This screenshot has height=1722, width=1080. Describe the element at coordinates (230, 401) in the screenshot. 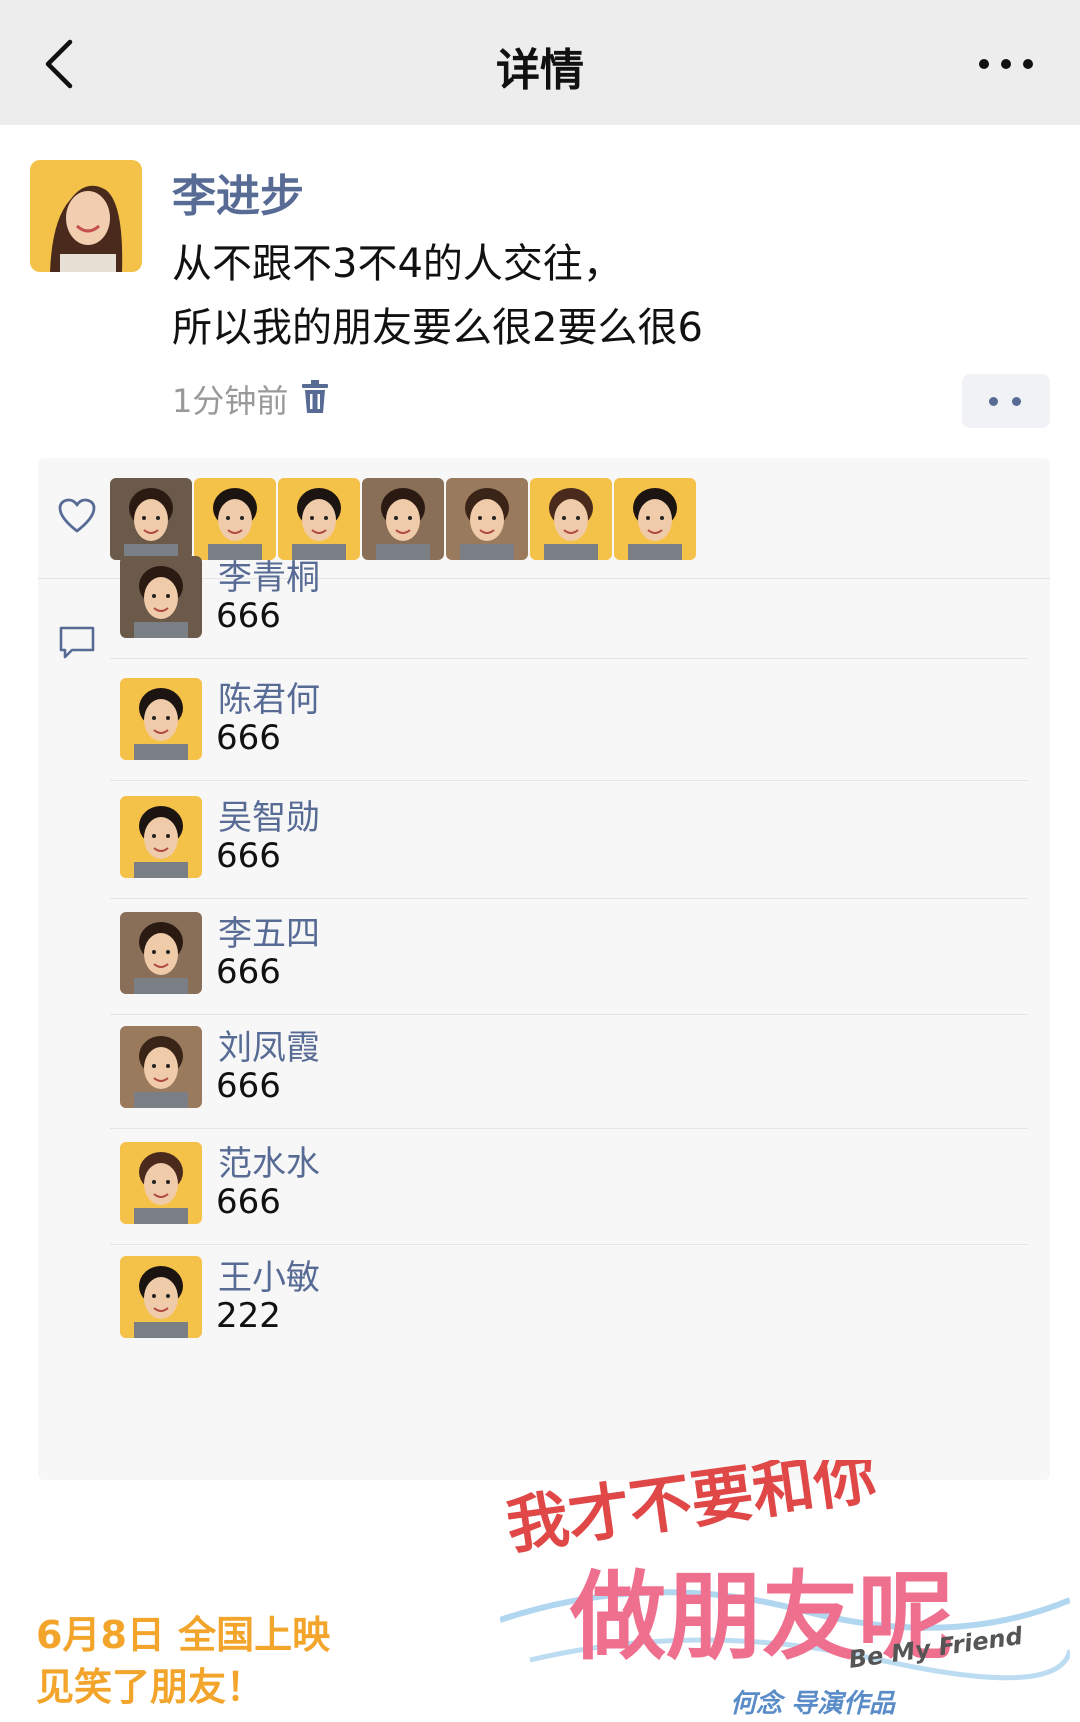

I see `post-time: 1分钟前` at that location.